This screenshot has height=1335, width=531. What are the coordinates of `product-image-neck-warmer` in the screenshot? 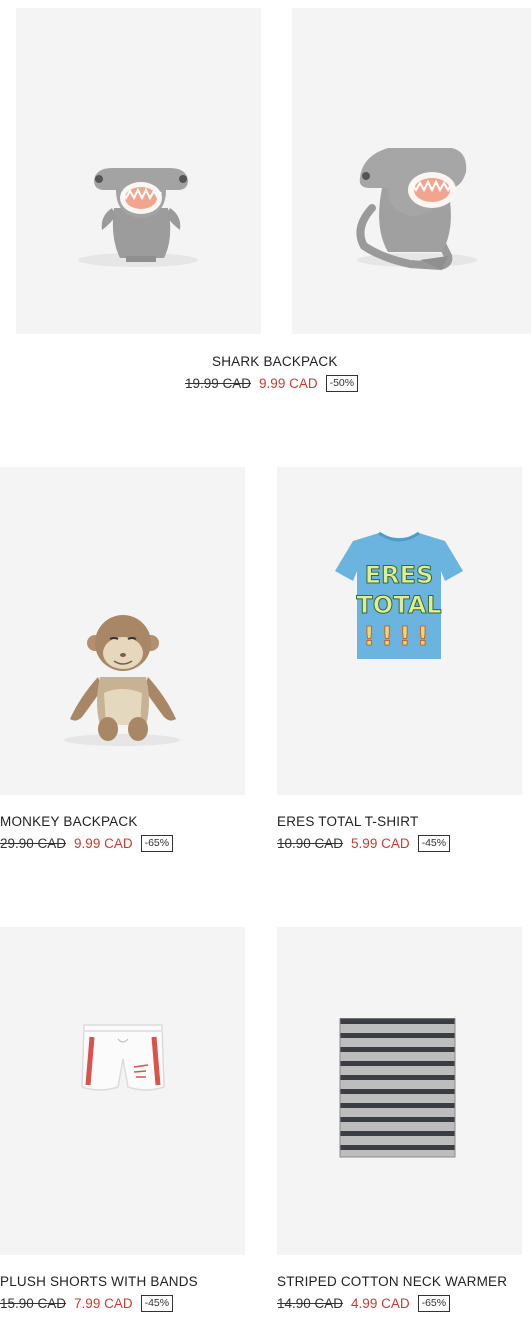 It's located at (399, 1091).